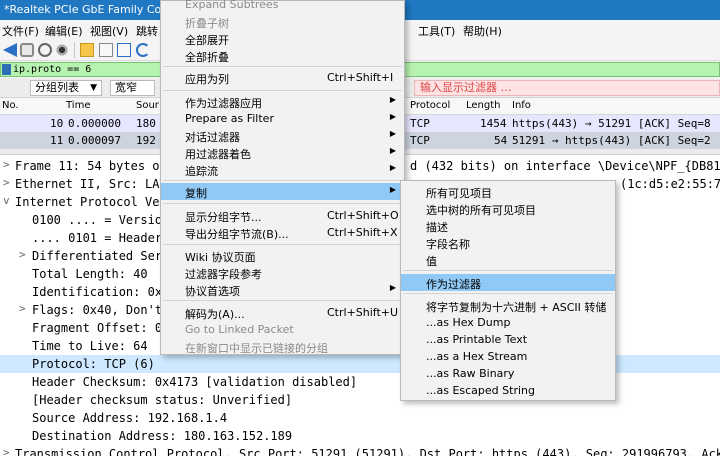  Describe the element at coordinates (90, 346) in the screenshot. I see `tree-text: Time to Live: 64` at that location.